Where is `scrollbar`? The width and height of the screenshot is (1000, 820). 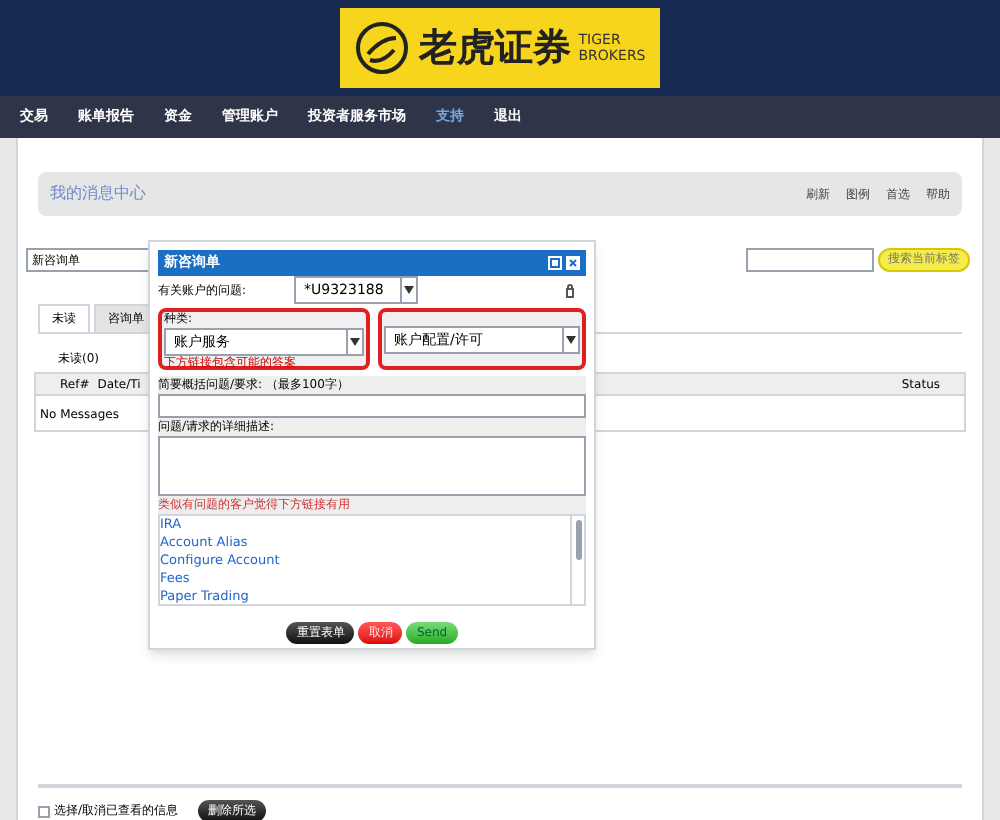 scrollbar is located at coordinates (577, 560).